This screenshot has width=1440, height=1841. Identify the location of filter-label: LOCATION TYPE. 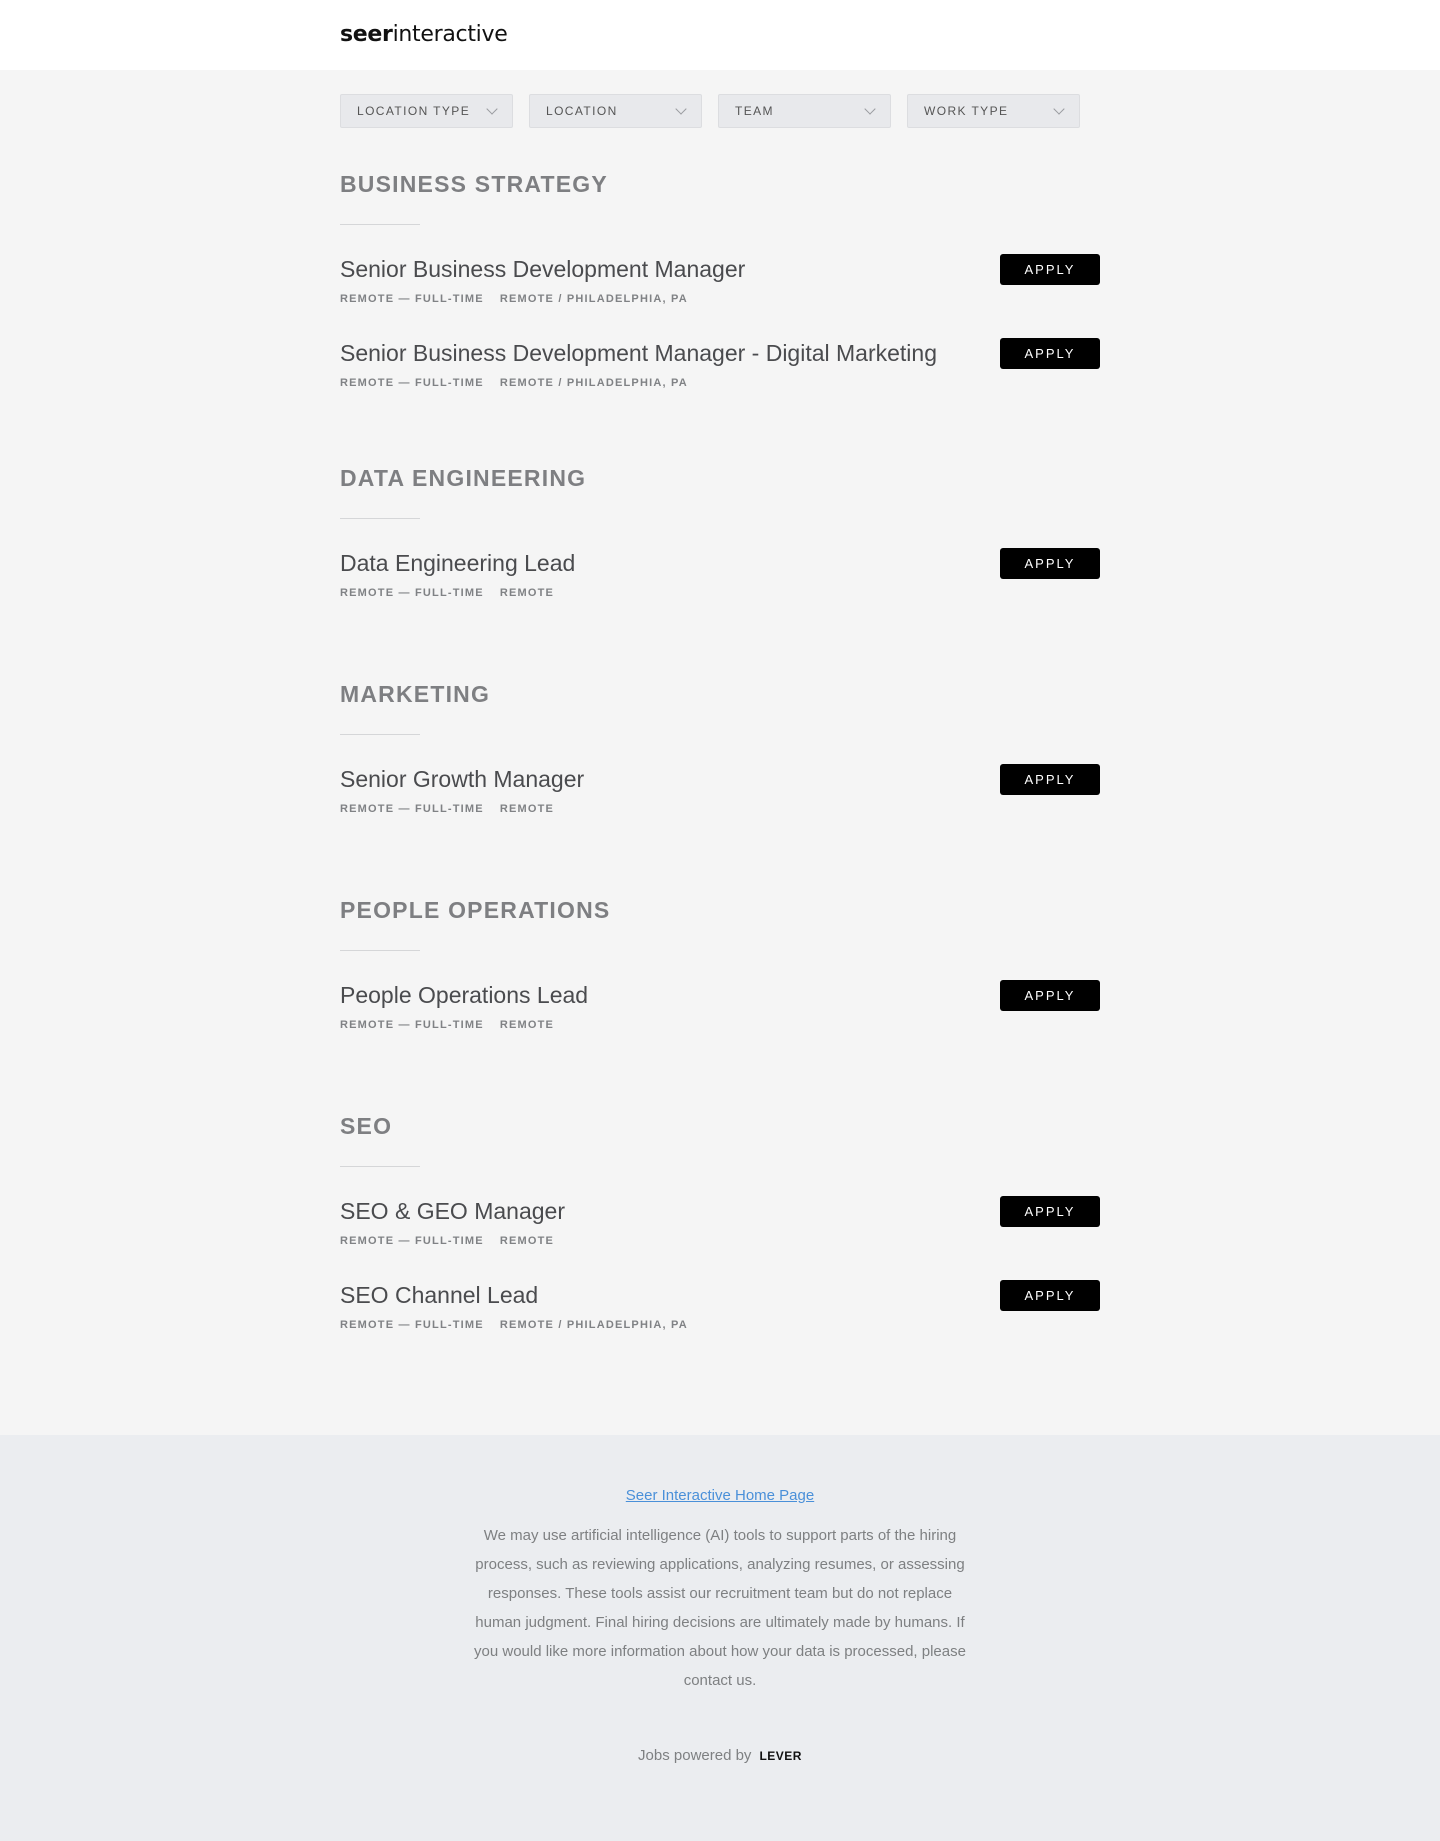
(414, 111).